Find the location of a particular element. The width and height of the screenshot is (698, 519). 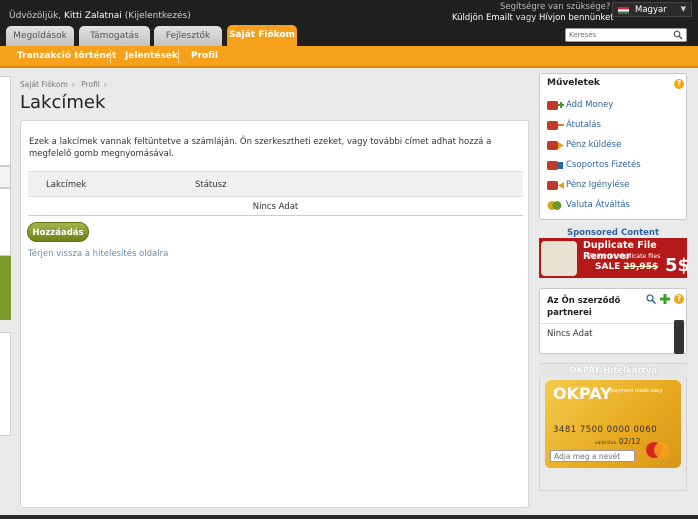

okpay-tagline: payment made easy is located at coordinates (637, 391).